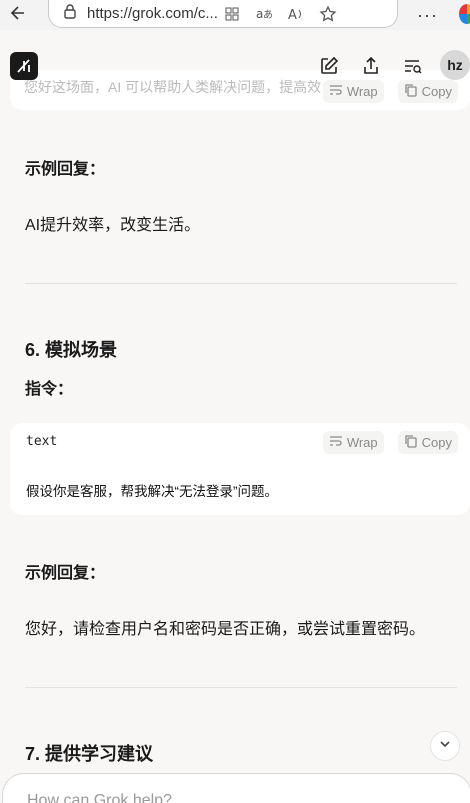  Describe the element at coordinates (70, 13) in the screenshot. I see `lock-icon` at that location.